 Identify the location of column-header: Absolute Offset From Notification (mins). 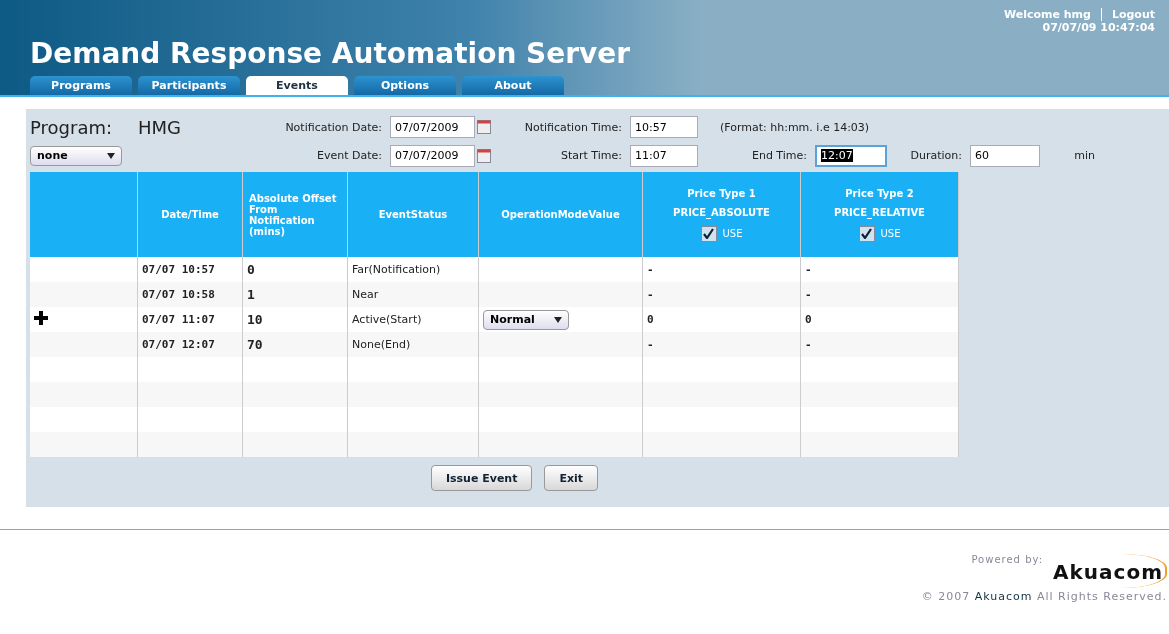
(293, 214).